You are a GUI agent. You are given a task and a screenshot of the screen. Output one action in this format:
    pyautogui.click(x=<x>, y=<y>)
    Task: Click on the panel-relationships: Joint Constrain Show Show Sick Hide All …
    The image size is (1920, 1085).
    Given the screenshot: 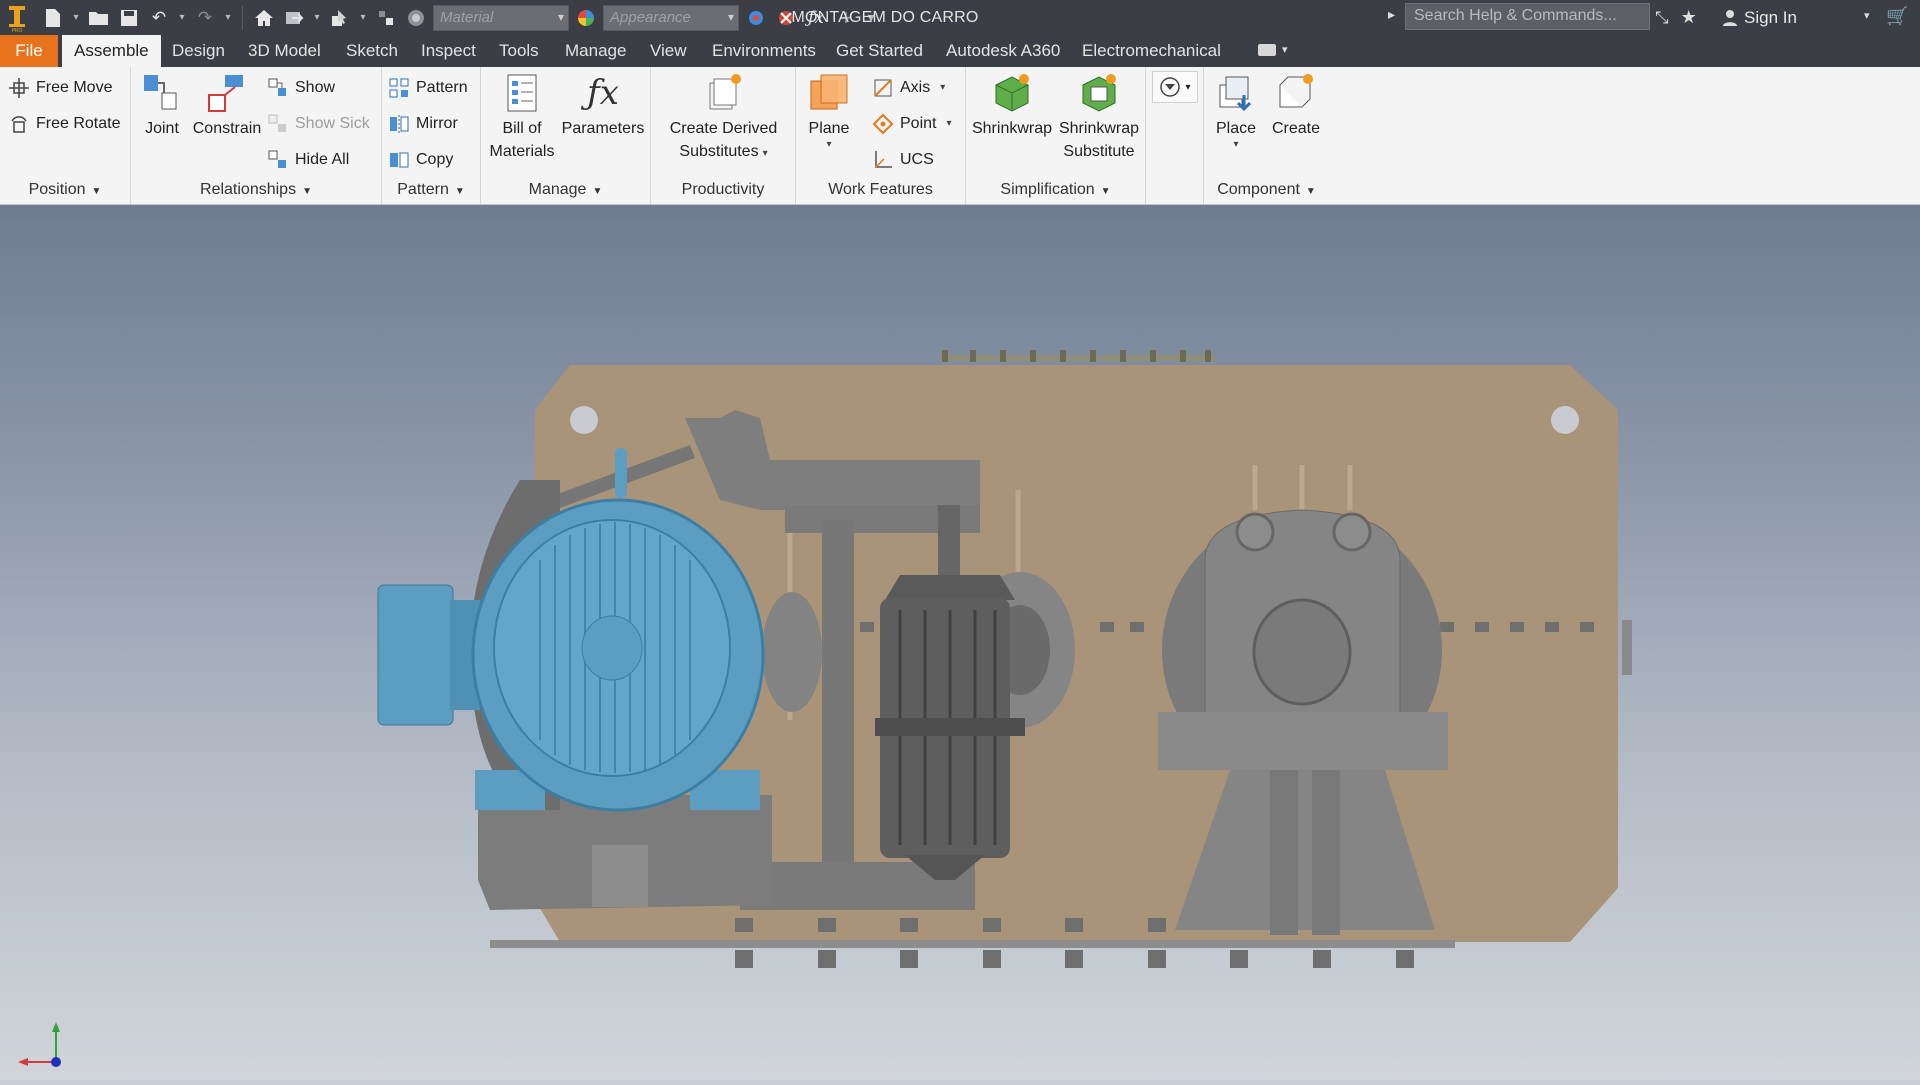 What is the action you would take?
    pyautogui.click(x=256, y=135)
    